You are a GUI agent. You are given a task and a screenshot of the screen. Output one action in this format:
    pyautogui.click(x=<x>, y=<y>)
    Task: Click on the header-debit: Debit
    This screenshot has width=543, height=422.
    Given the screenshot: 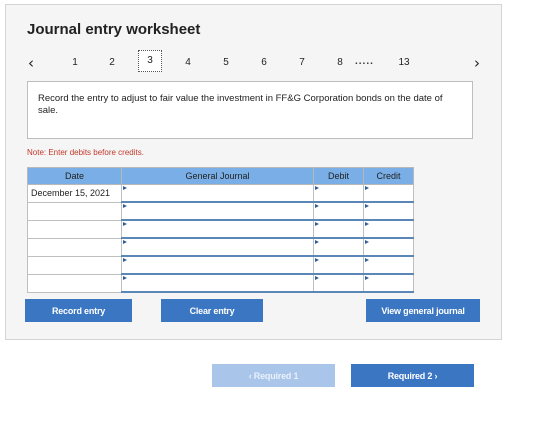 What is the action you would take?
    pyautogui.click(x=338, y=176)
    